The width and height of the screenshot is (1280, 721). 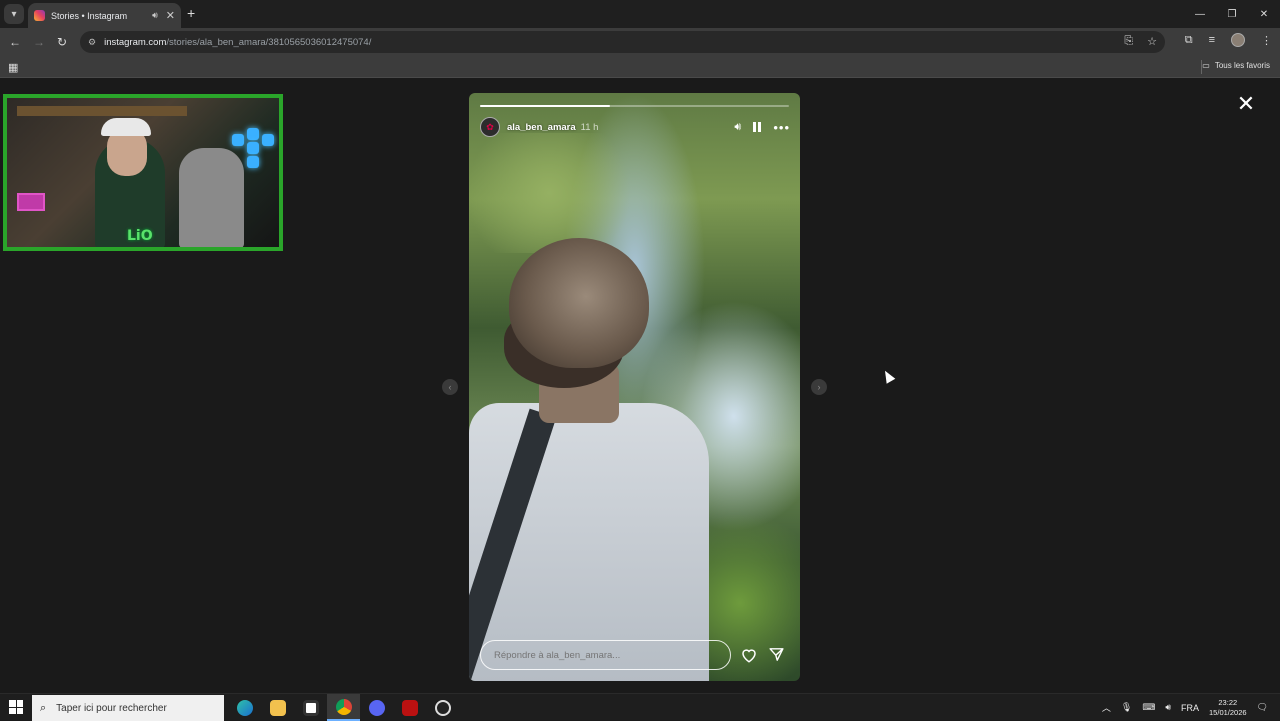 I want to click on discord-app, so click(x=376, y=707).